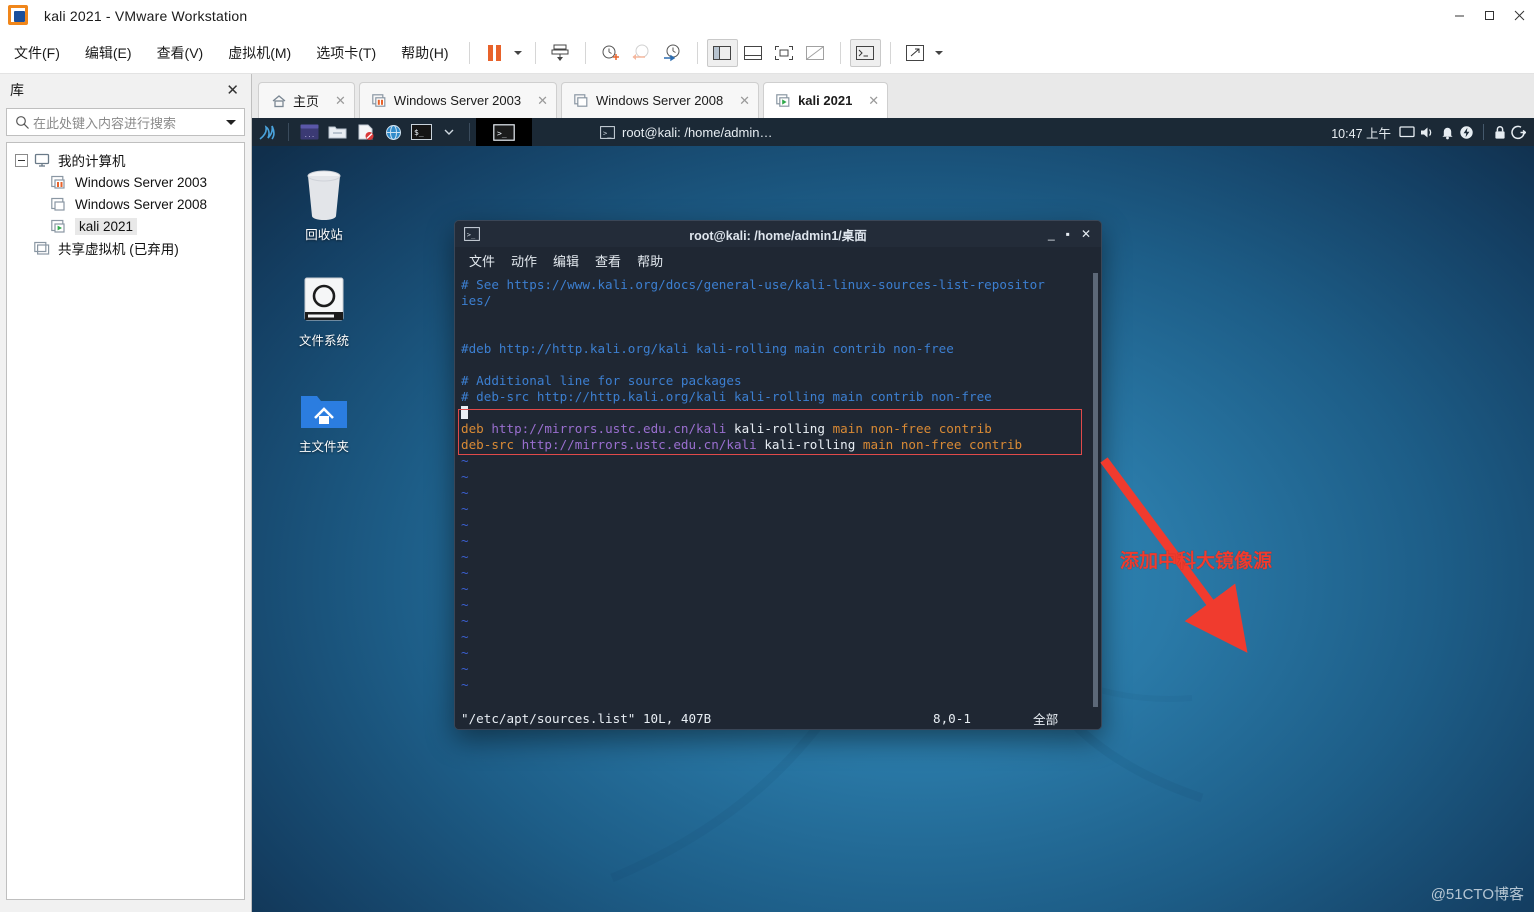 This screenshot has width=1534, height=912. I want to click on tree-label: 我的计算机, so click(92, 161).